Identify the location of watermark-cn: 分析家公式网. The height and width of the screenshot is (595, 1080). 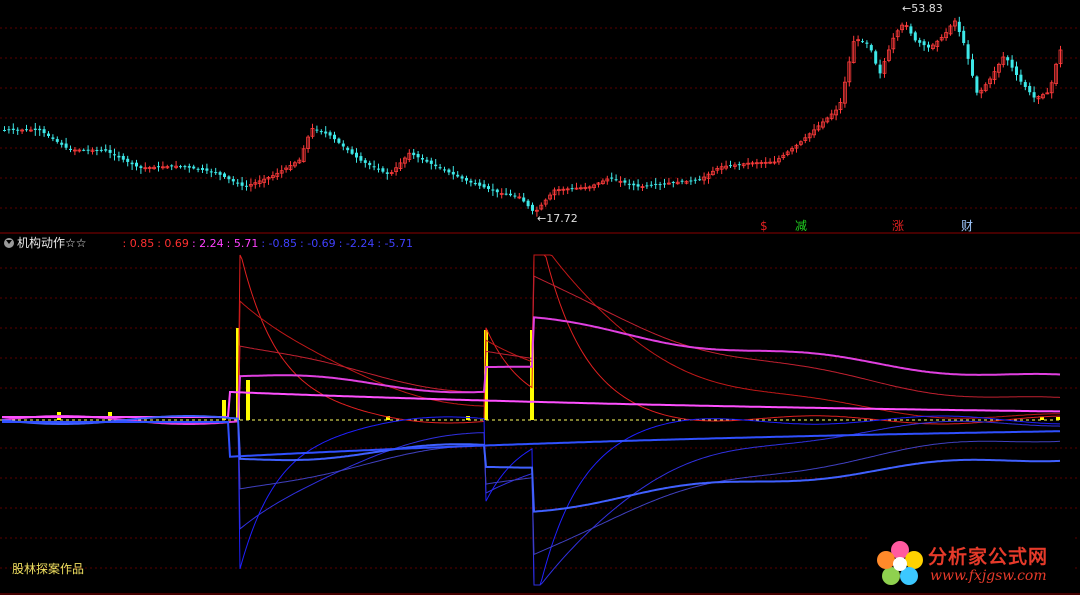
(988, 557).